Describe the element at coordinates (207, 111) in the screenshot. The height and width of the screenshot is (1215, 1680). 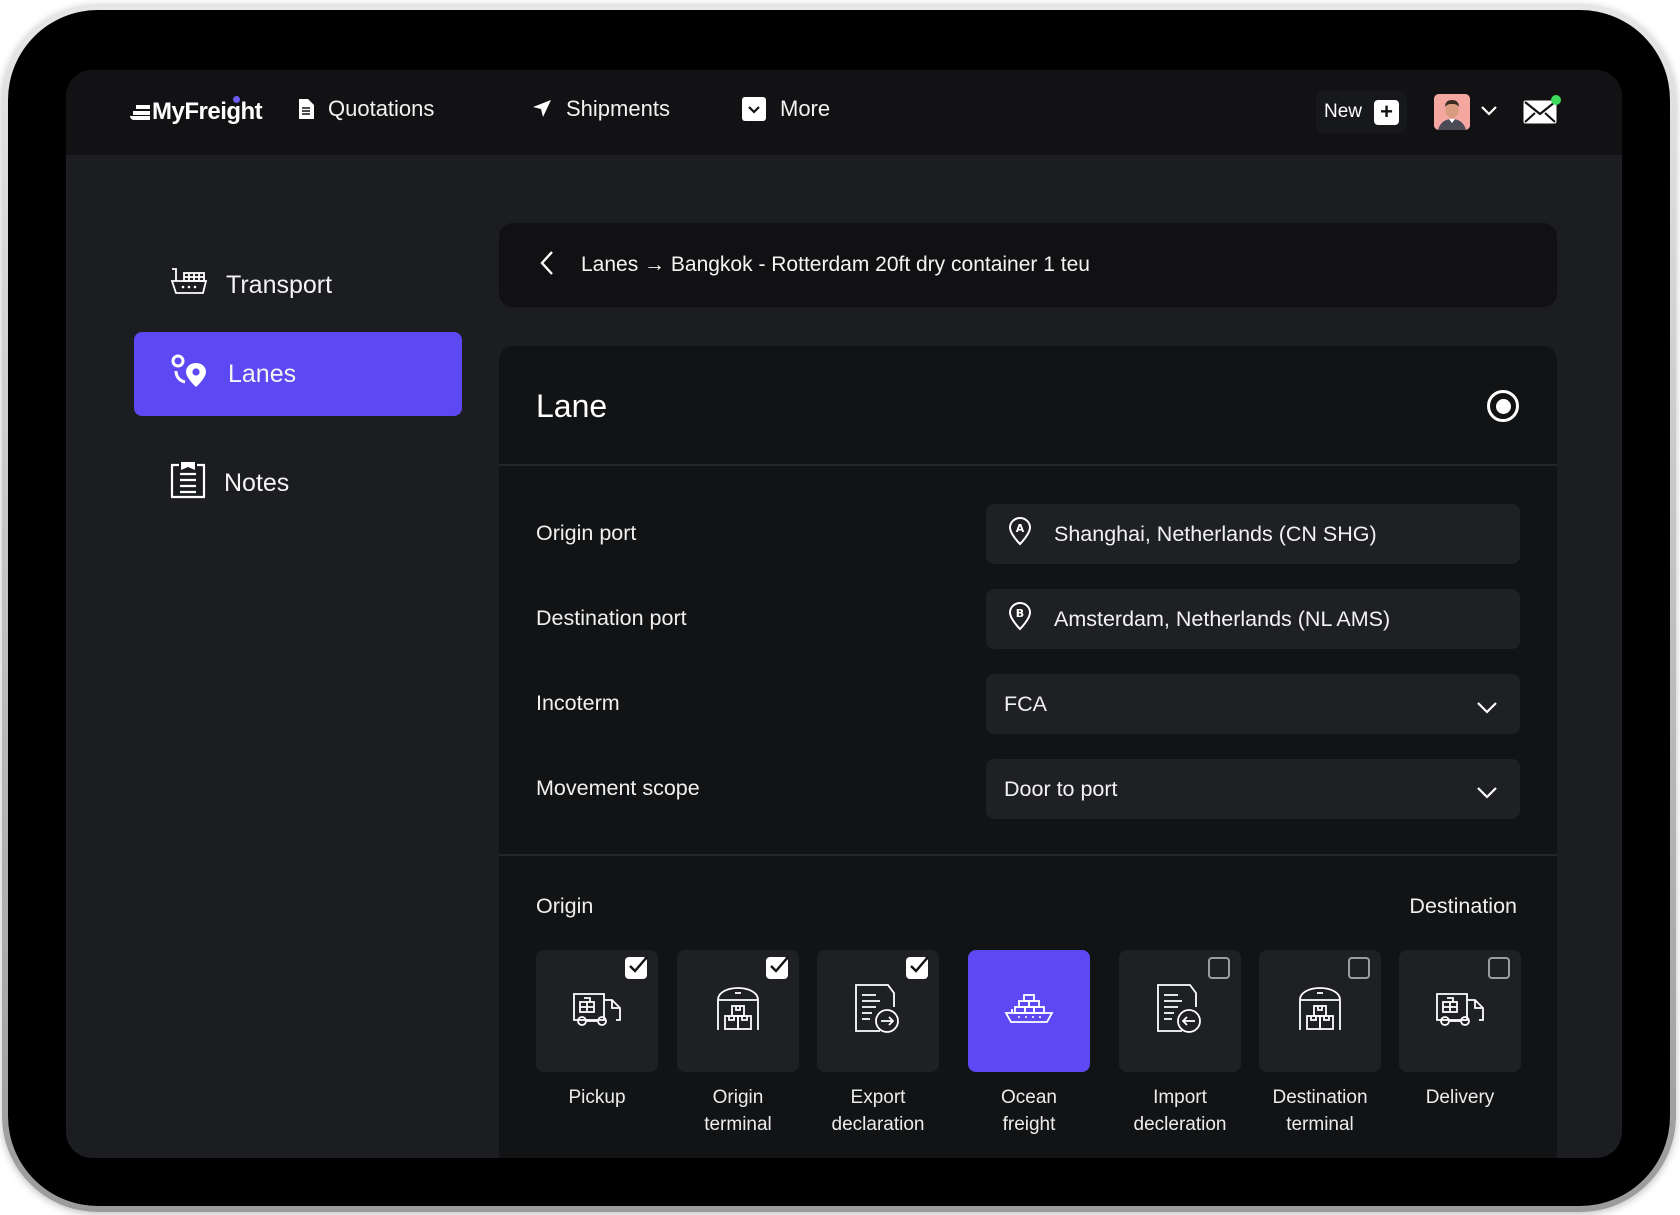
I see `brand-name: MyFreight` at that location.